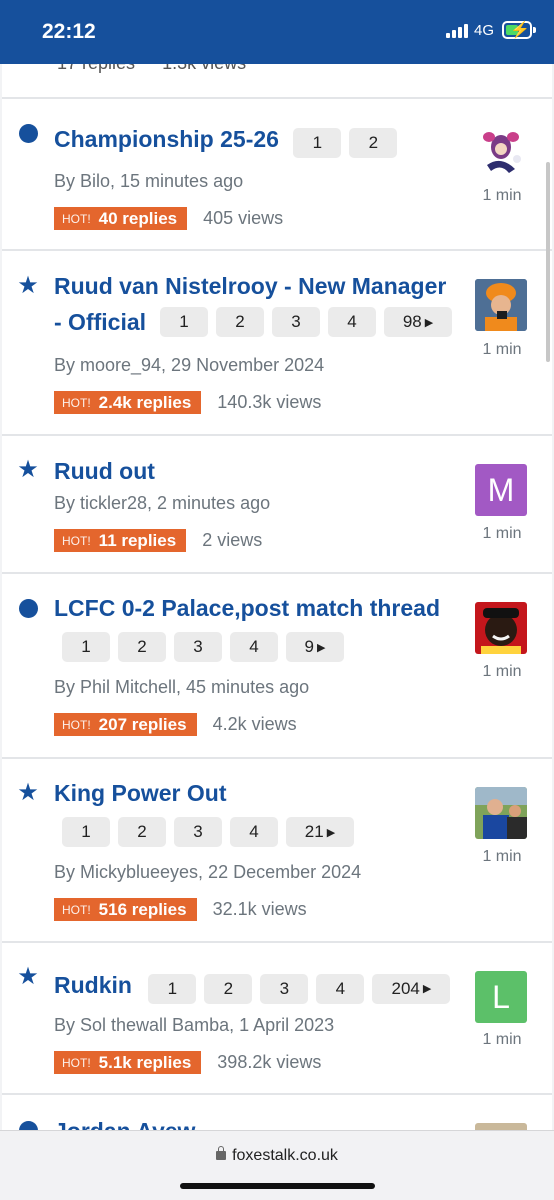 The width and height of the screenshot is (554, 1200). What do you see at coordinates (232, 540) in the screenshot?
I see `views-count: 2 views` at bounding box center [232, 540].